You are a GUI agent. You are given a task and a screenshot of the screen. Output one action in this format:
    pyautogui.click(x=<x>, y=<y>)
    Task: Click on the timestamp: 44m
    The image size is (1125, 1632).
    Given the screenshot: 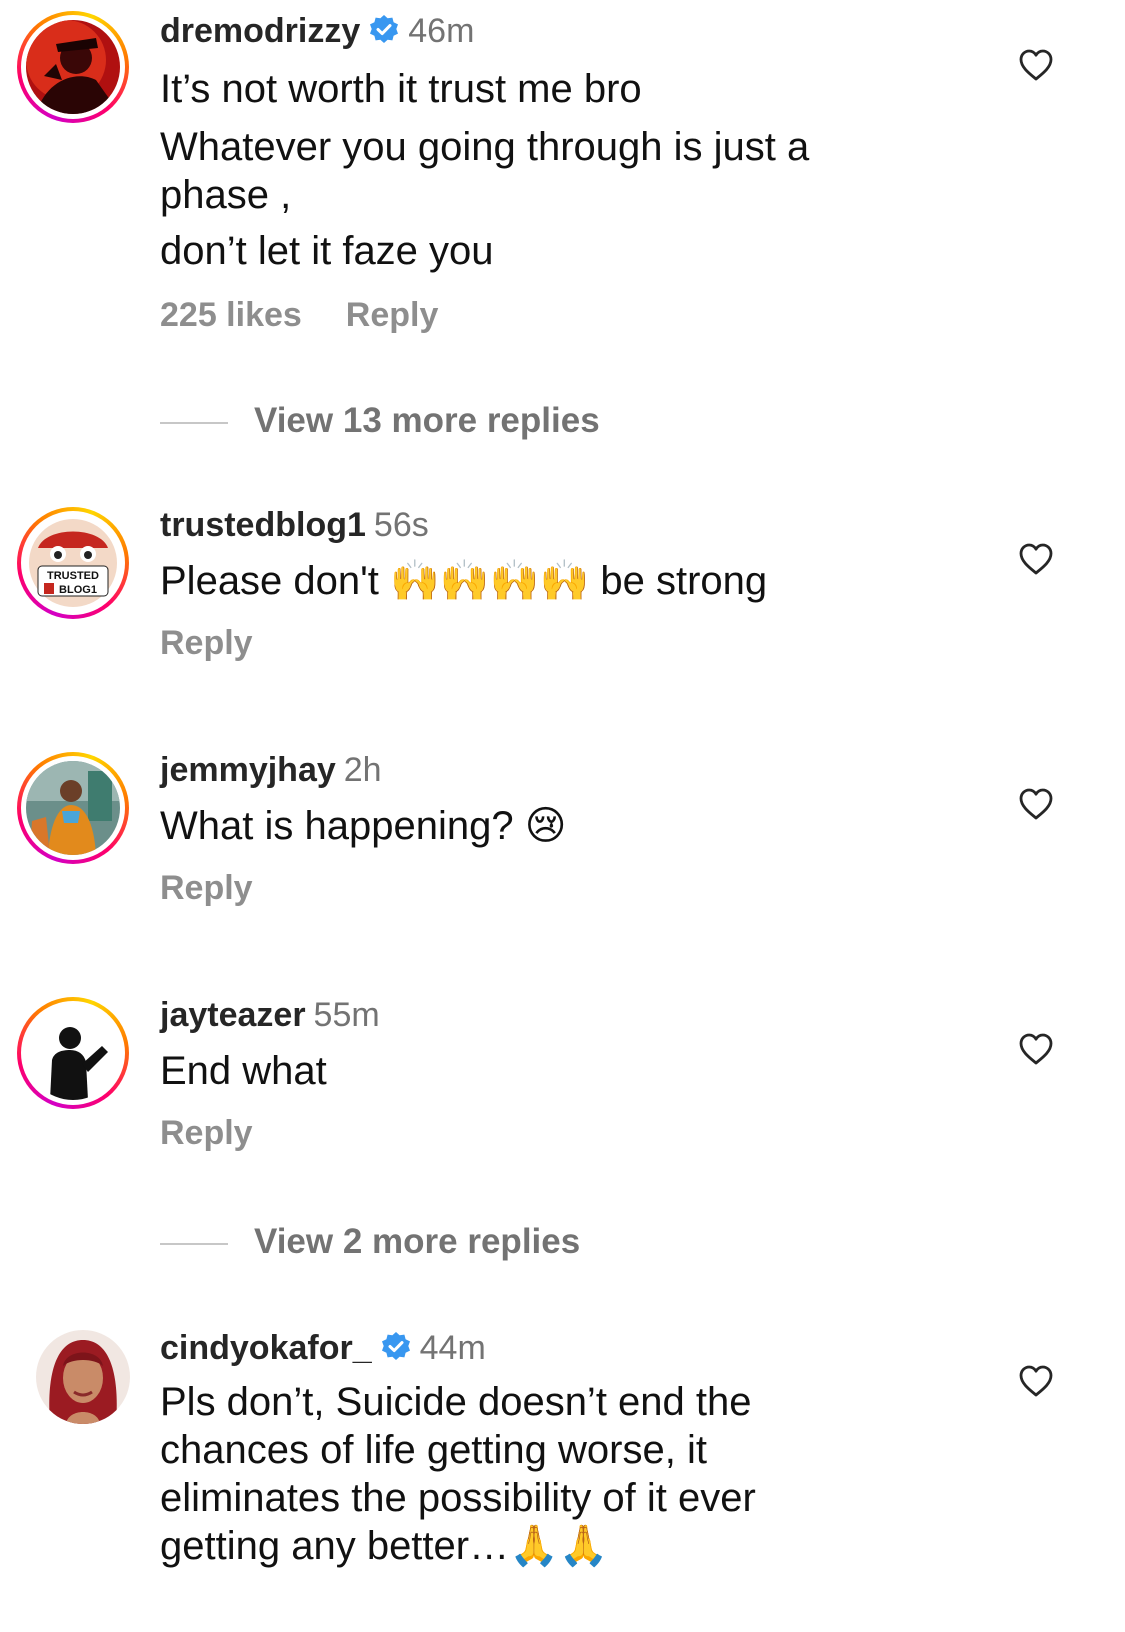 What is the action you would take?
    pyautogui.click(x=452, y=1348)
    